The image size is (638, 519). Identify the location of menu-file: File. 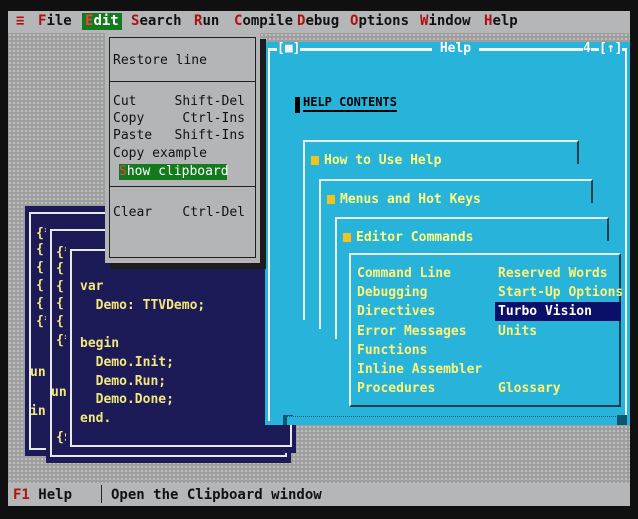
(55, 21).